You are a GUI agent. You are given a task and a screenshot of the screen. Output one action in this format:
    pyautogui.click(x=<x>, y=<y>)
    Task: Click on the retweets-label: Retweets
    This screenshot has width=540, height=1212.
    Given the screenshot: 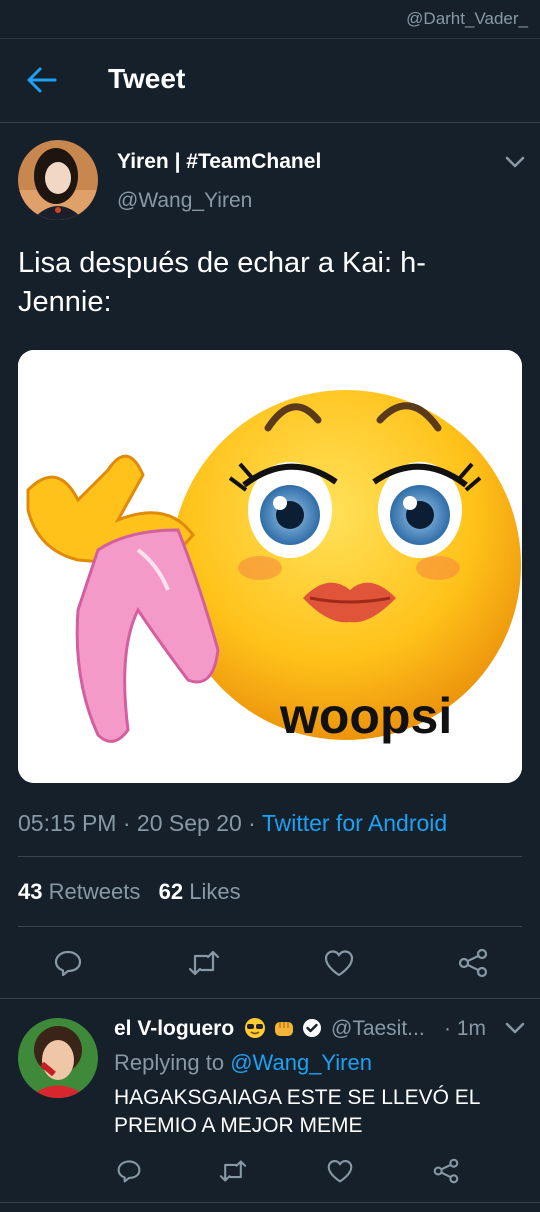 What is the action you would take?
    pyautogui.click(x=94, y=891)
    